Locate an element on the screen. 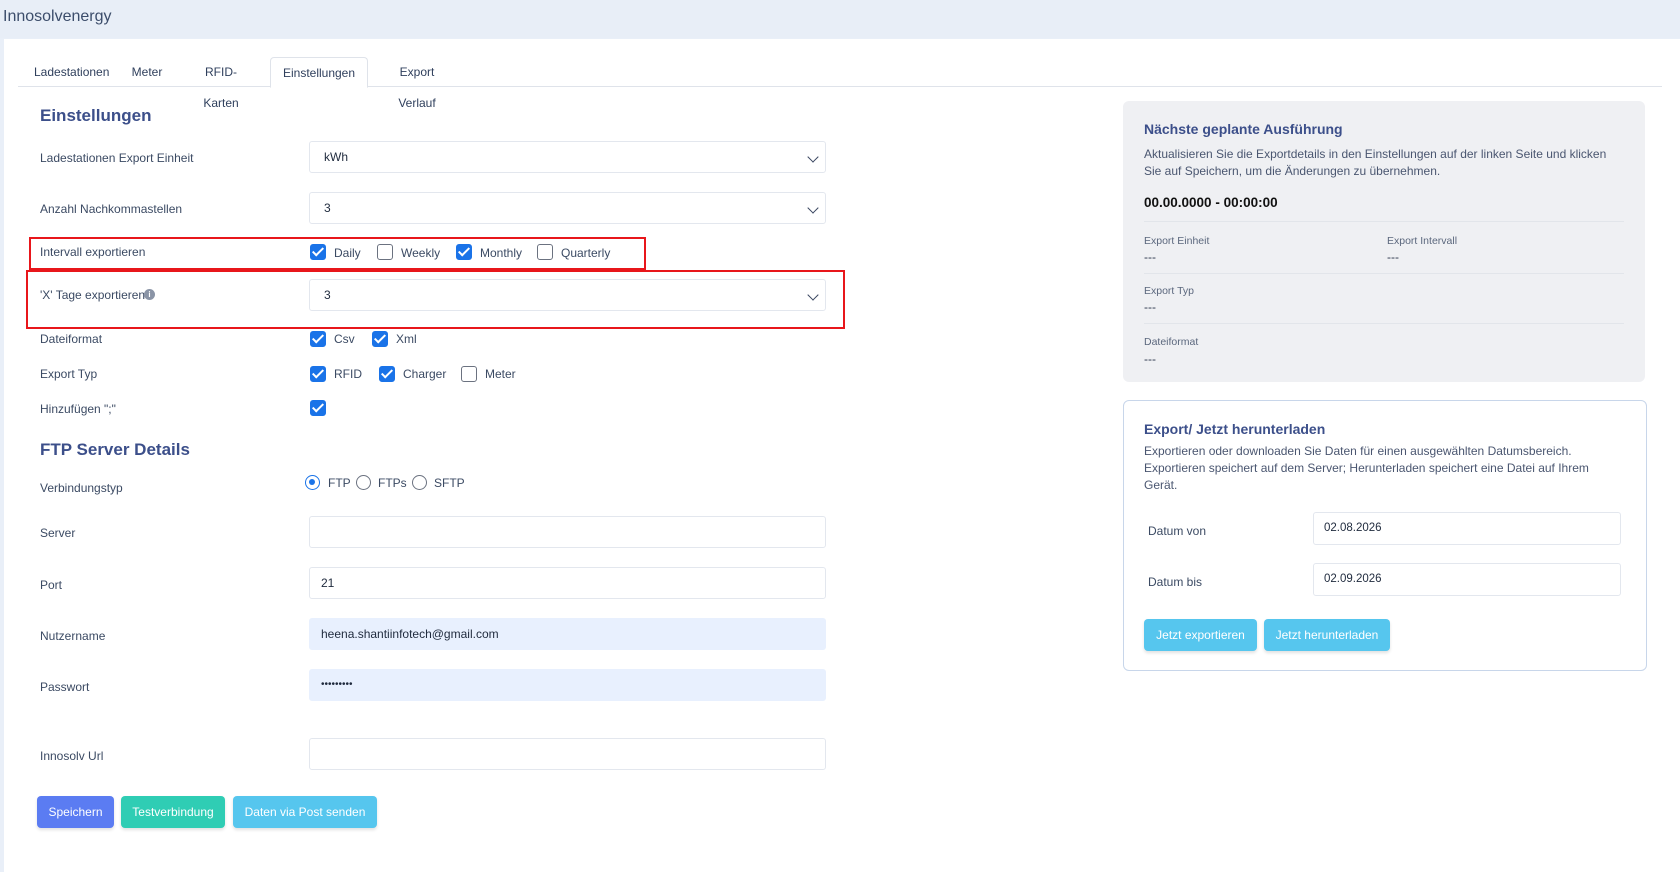 Image resolution: width=1680 pixels, height=872 pixels. export-type-summary-value: --- is located at coordinates (1150, 307).